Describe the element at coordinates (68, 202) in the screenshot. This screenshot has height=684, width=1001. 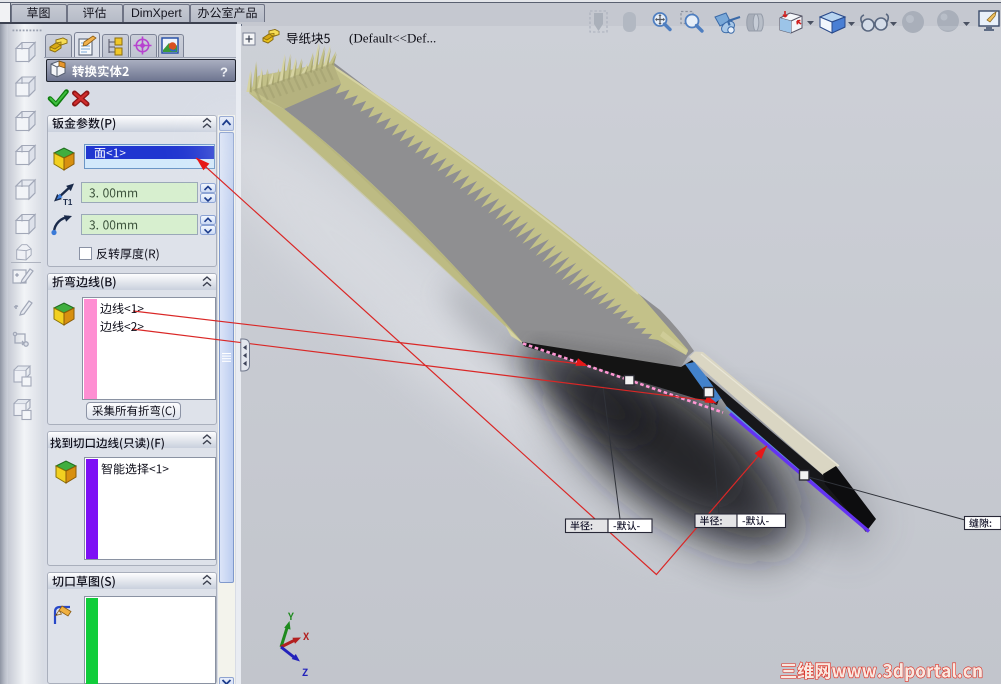
I see `svg-text: T1` at that location.